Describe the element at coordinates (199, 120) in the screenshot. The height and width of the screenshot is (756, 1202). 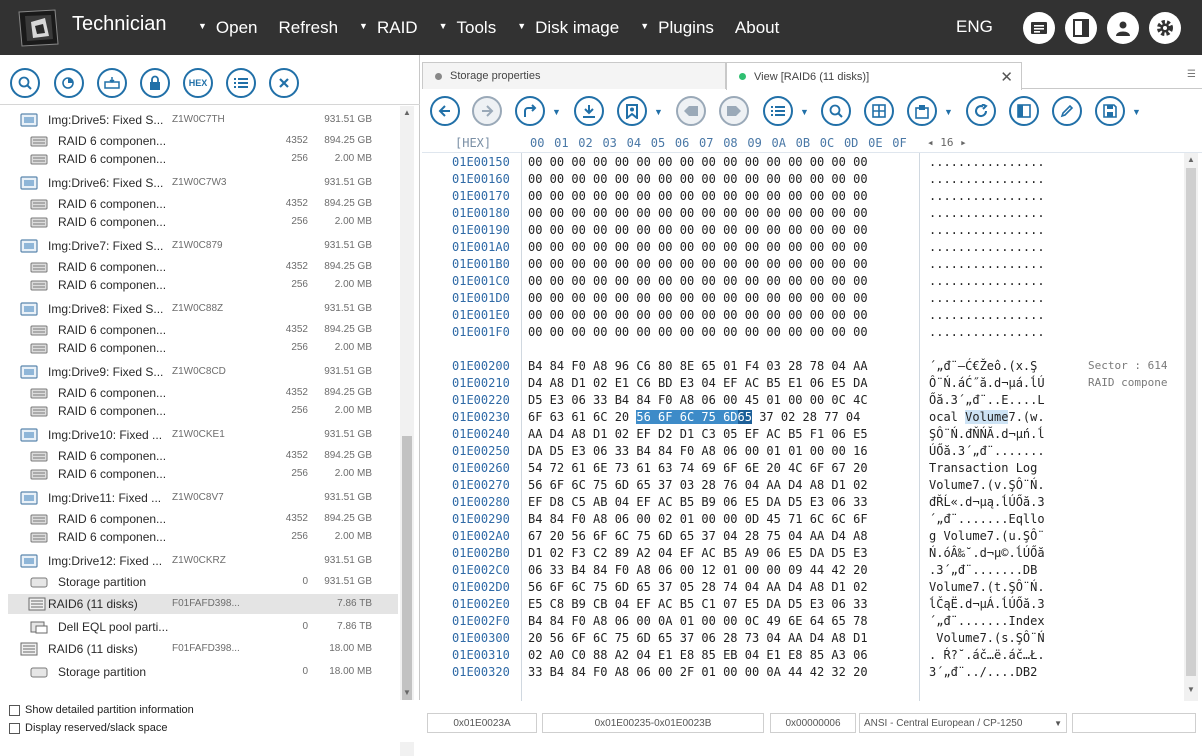
I see `tree-row: Img:Drive5: Fixed S... Z1W0C7TH 931.51 GB` at that location.